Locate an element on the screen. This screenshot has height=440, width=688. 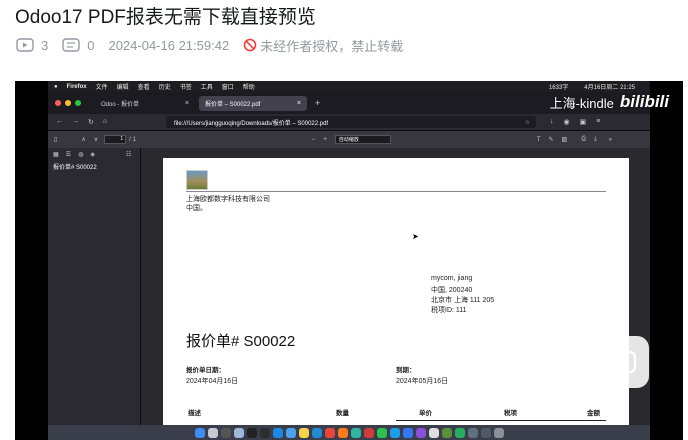
video-watermark: 上海-kindle bilibili is located at coordinates (609, 102).